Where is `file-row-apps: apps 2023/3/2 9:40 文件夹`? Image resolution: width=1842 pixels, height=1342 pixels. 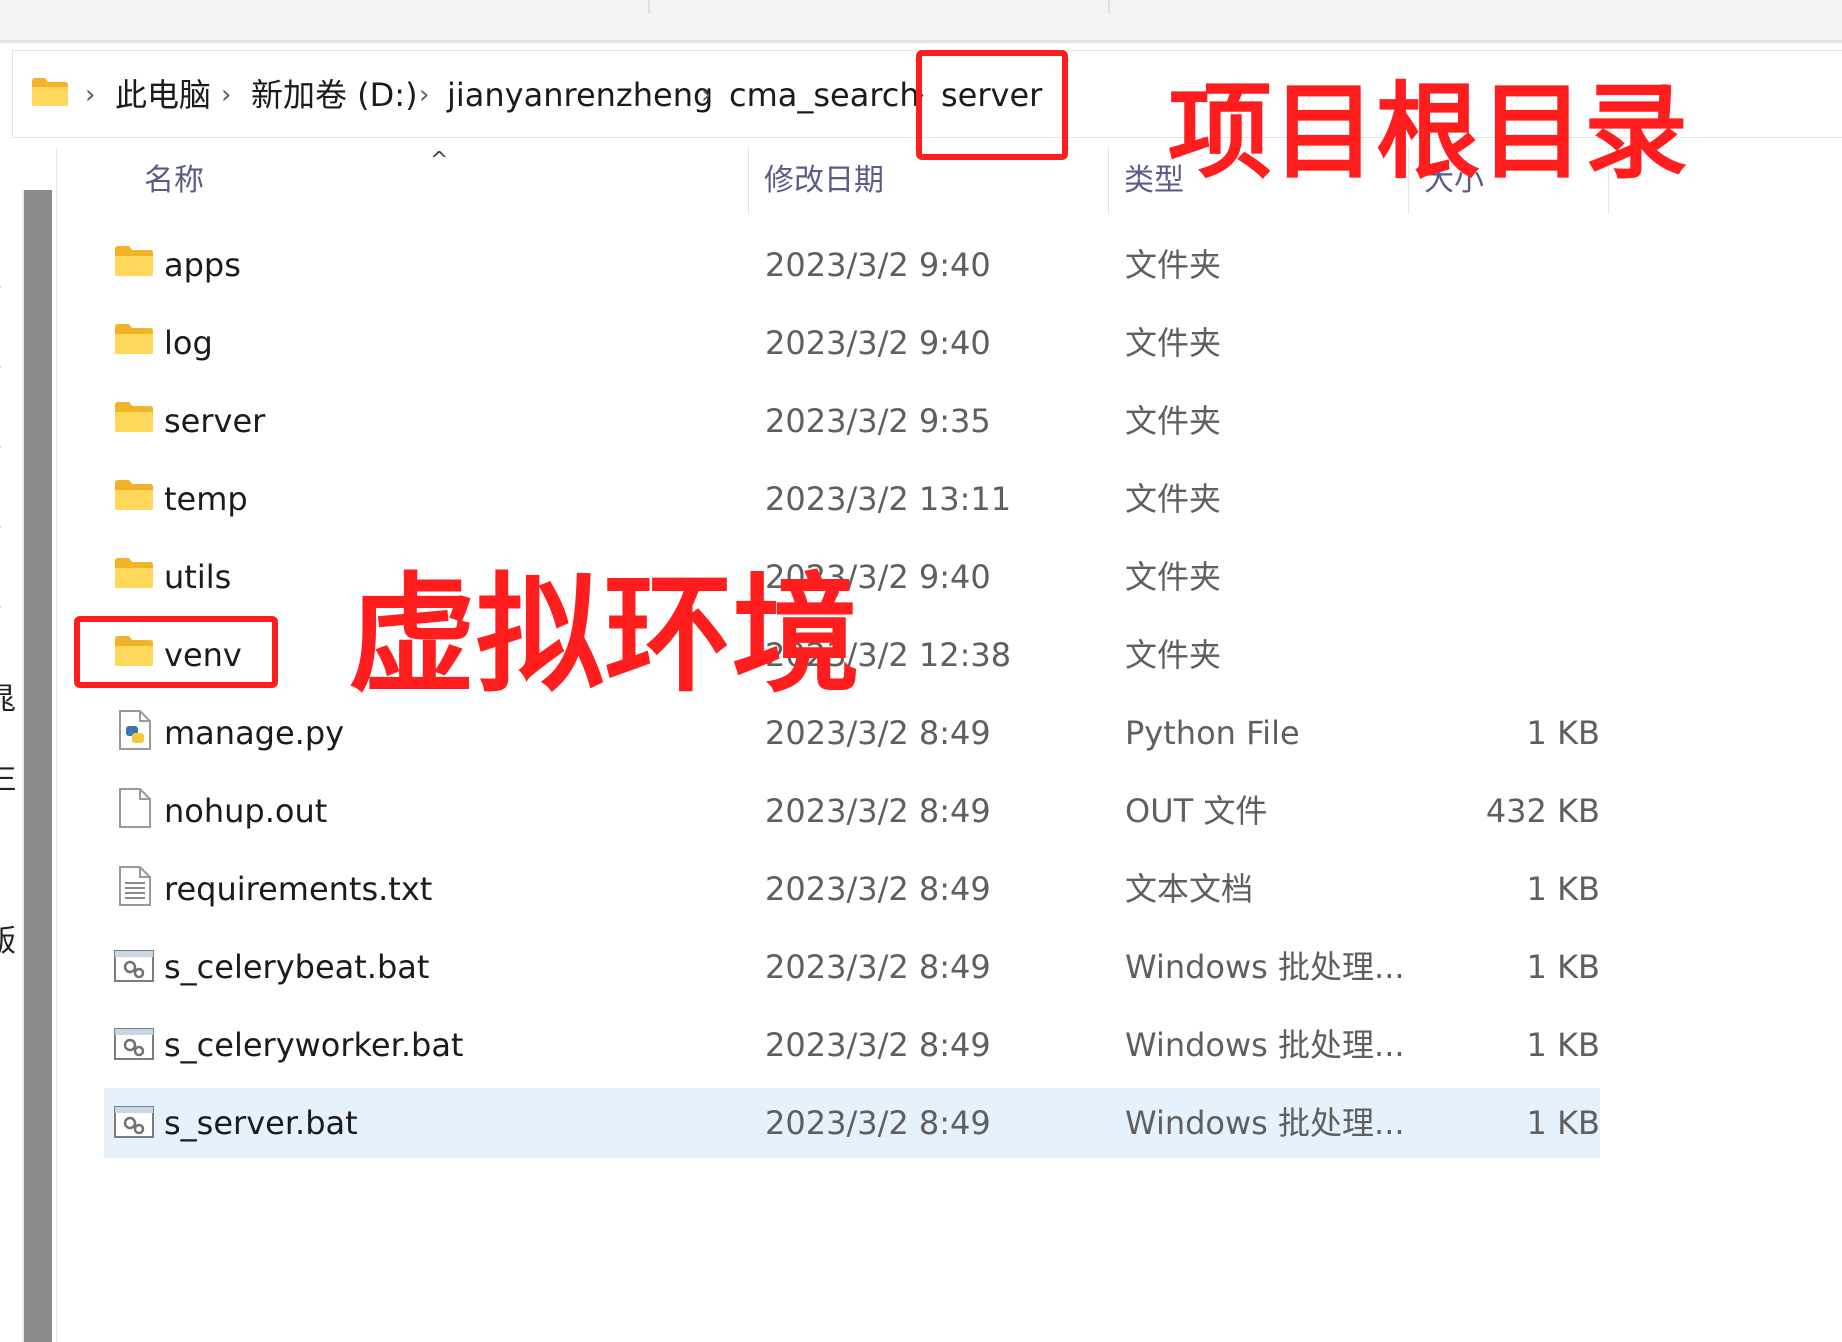 file-row-apps: apps 2023/3/2 9:40 文件夹 is located at coordinates (852, 265).